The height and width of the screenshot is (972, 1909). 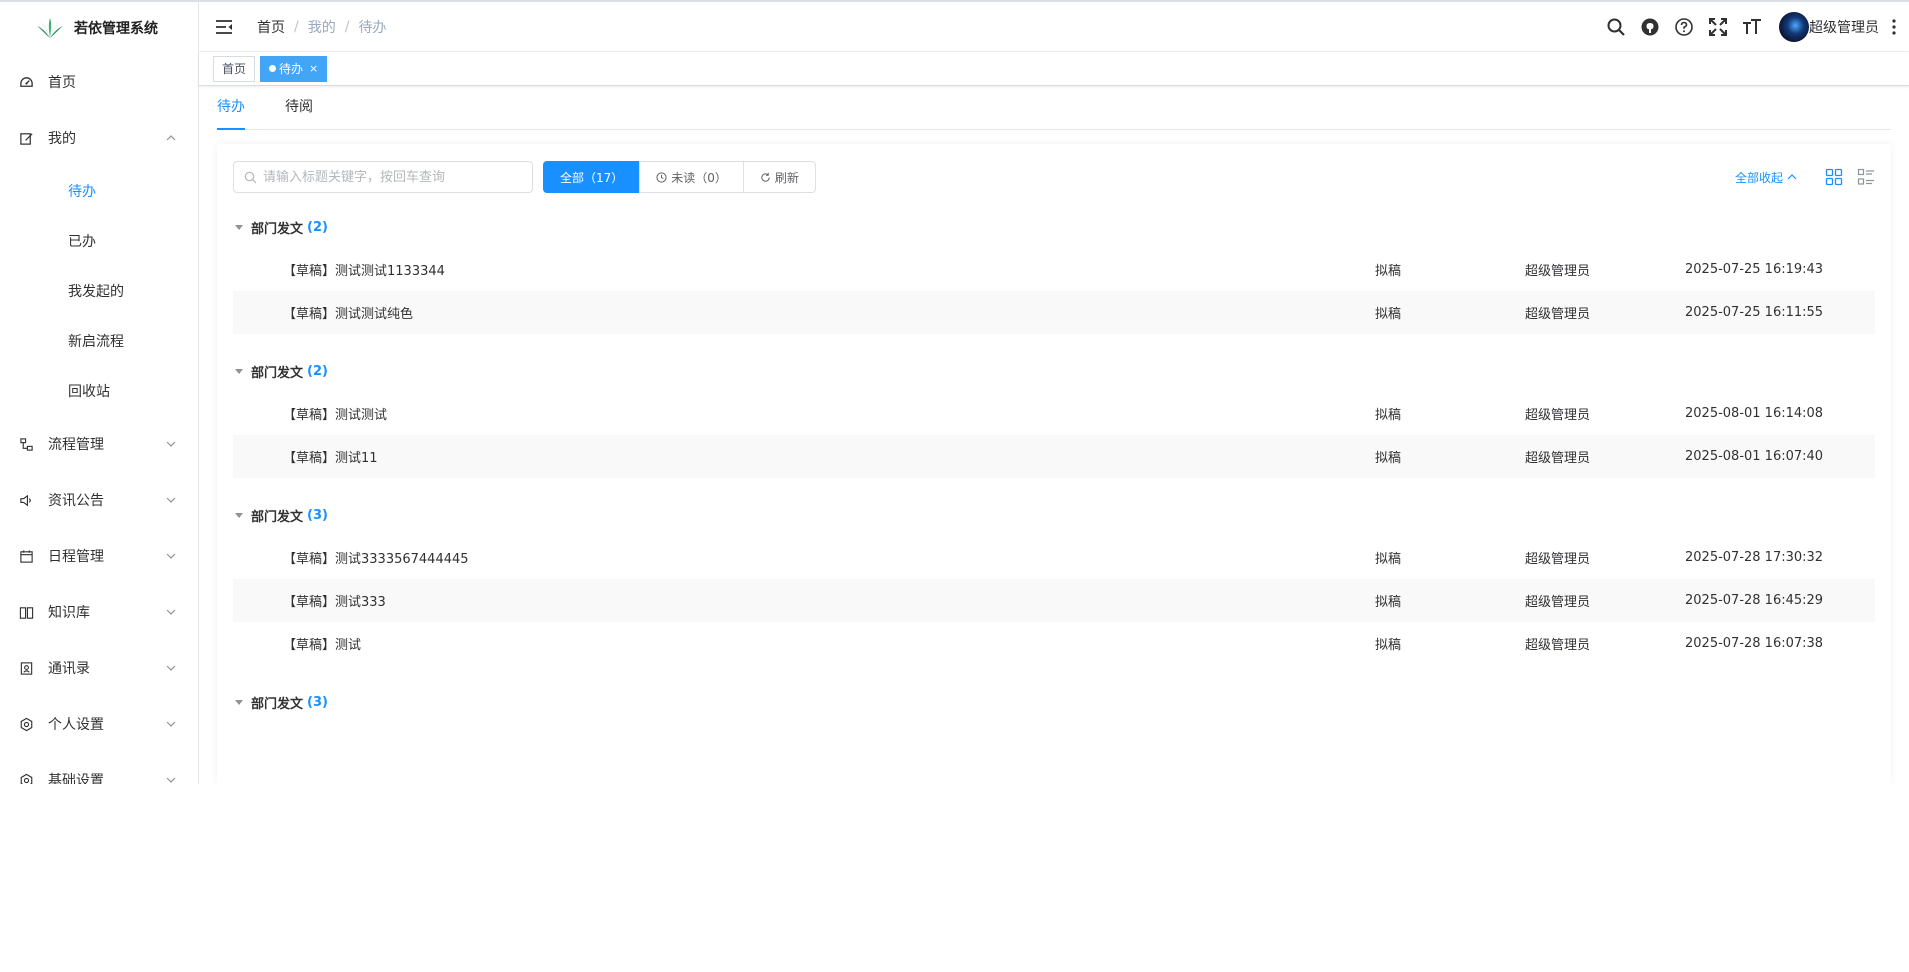 I want to click on menu-toggle-icon, so click(x=224, y=27).